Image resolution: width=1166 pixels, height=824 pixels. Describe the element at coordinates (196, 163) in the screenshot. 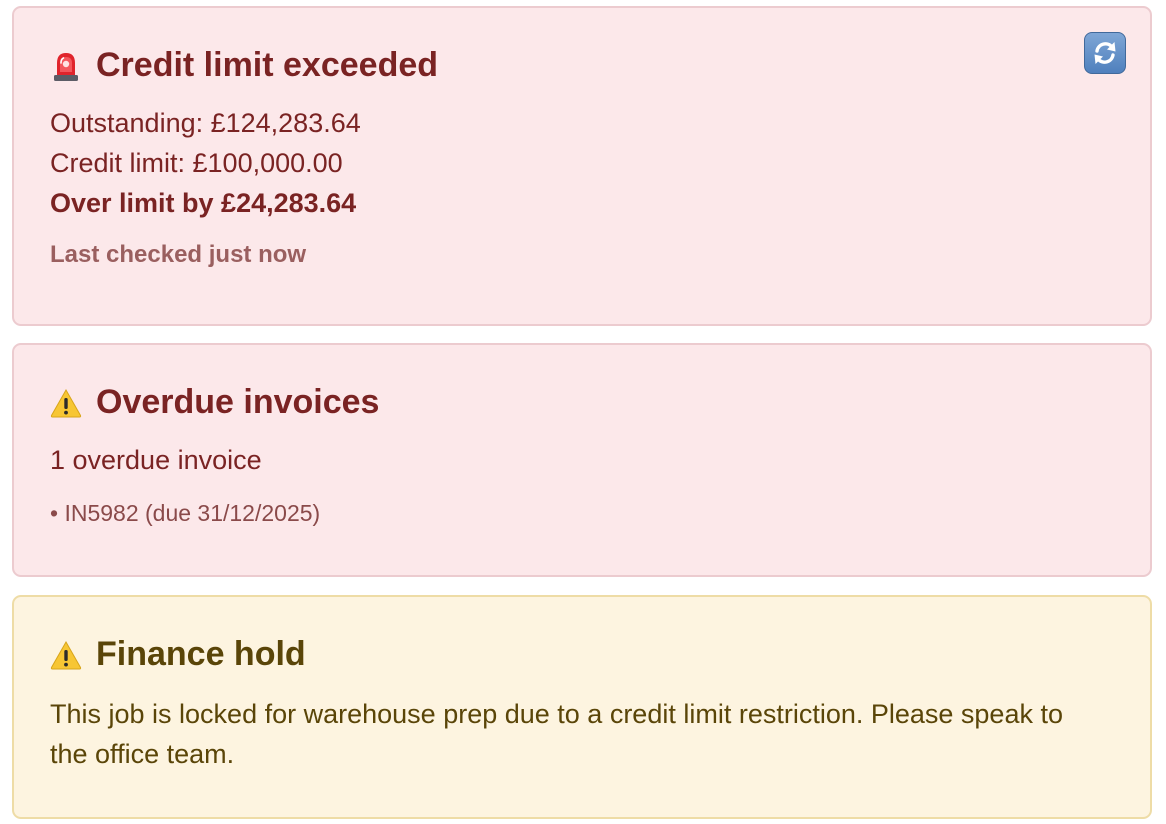

I see `credit-limit-amount: Credit limit: £100,000.00` at that location.